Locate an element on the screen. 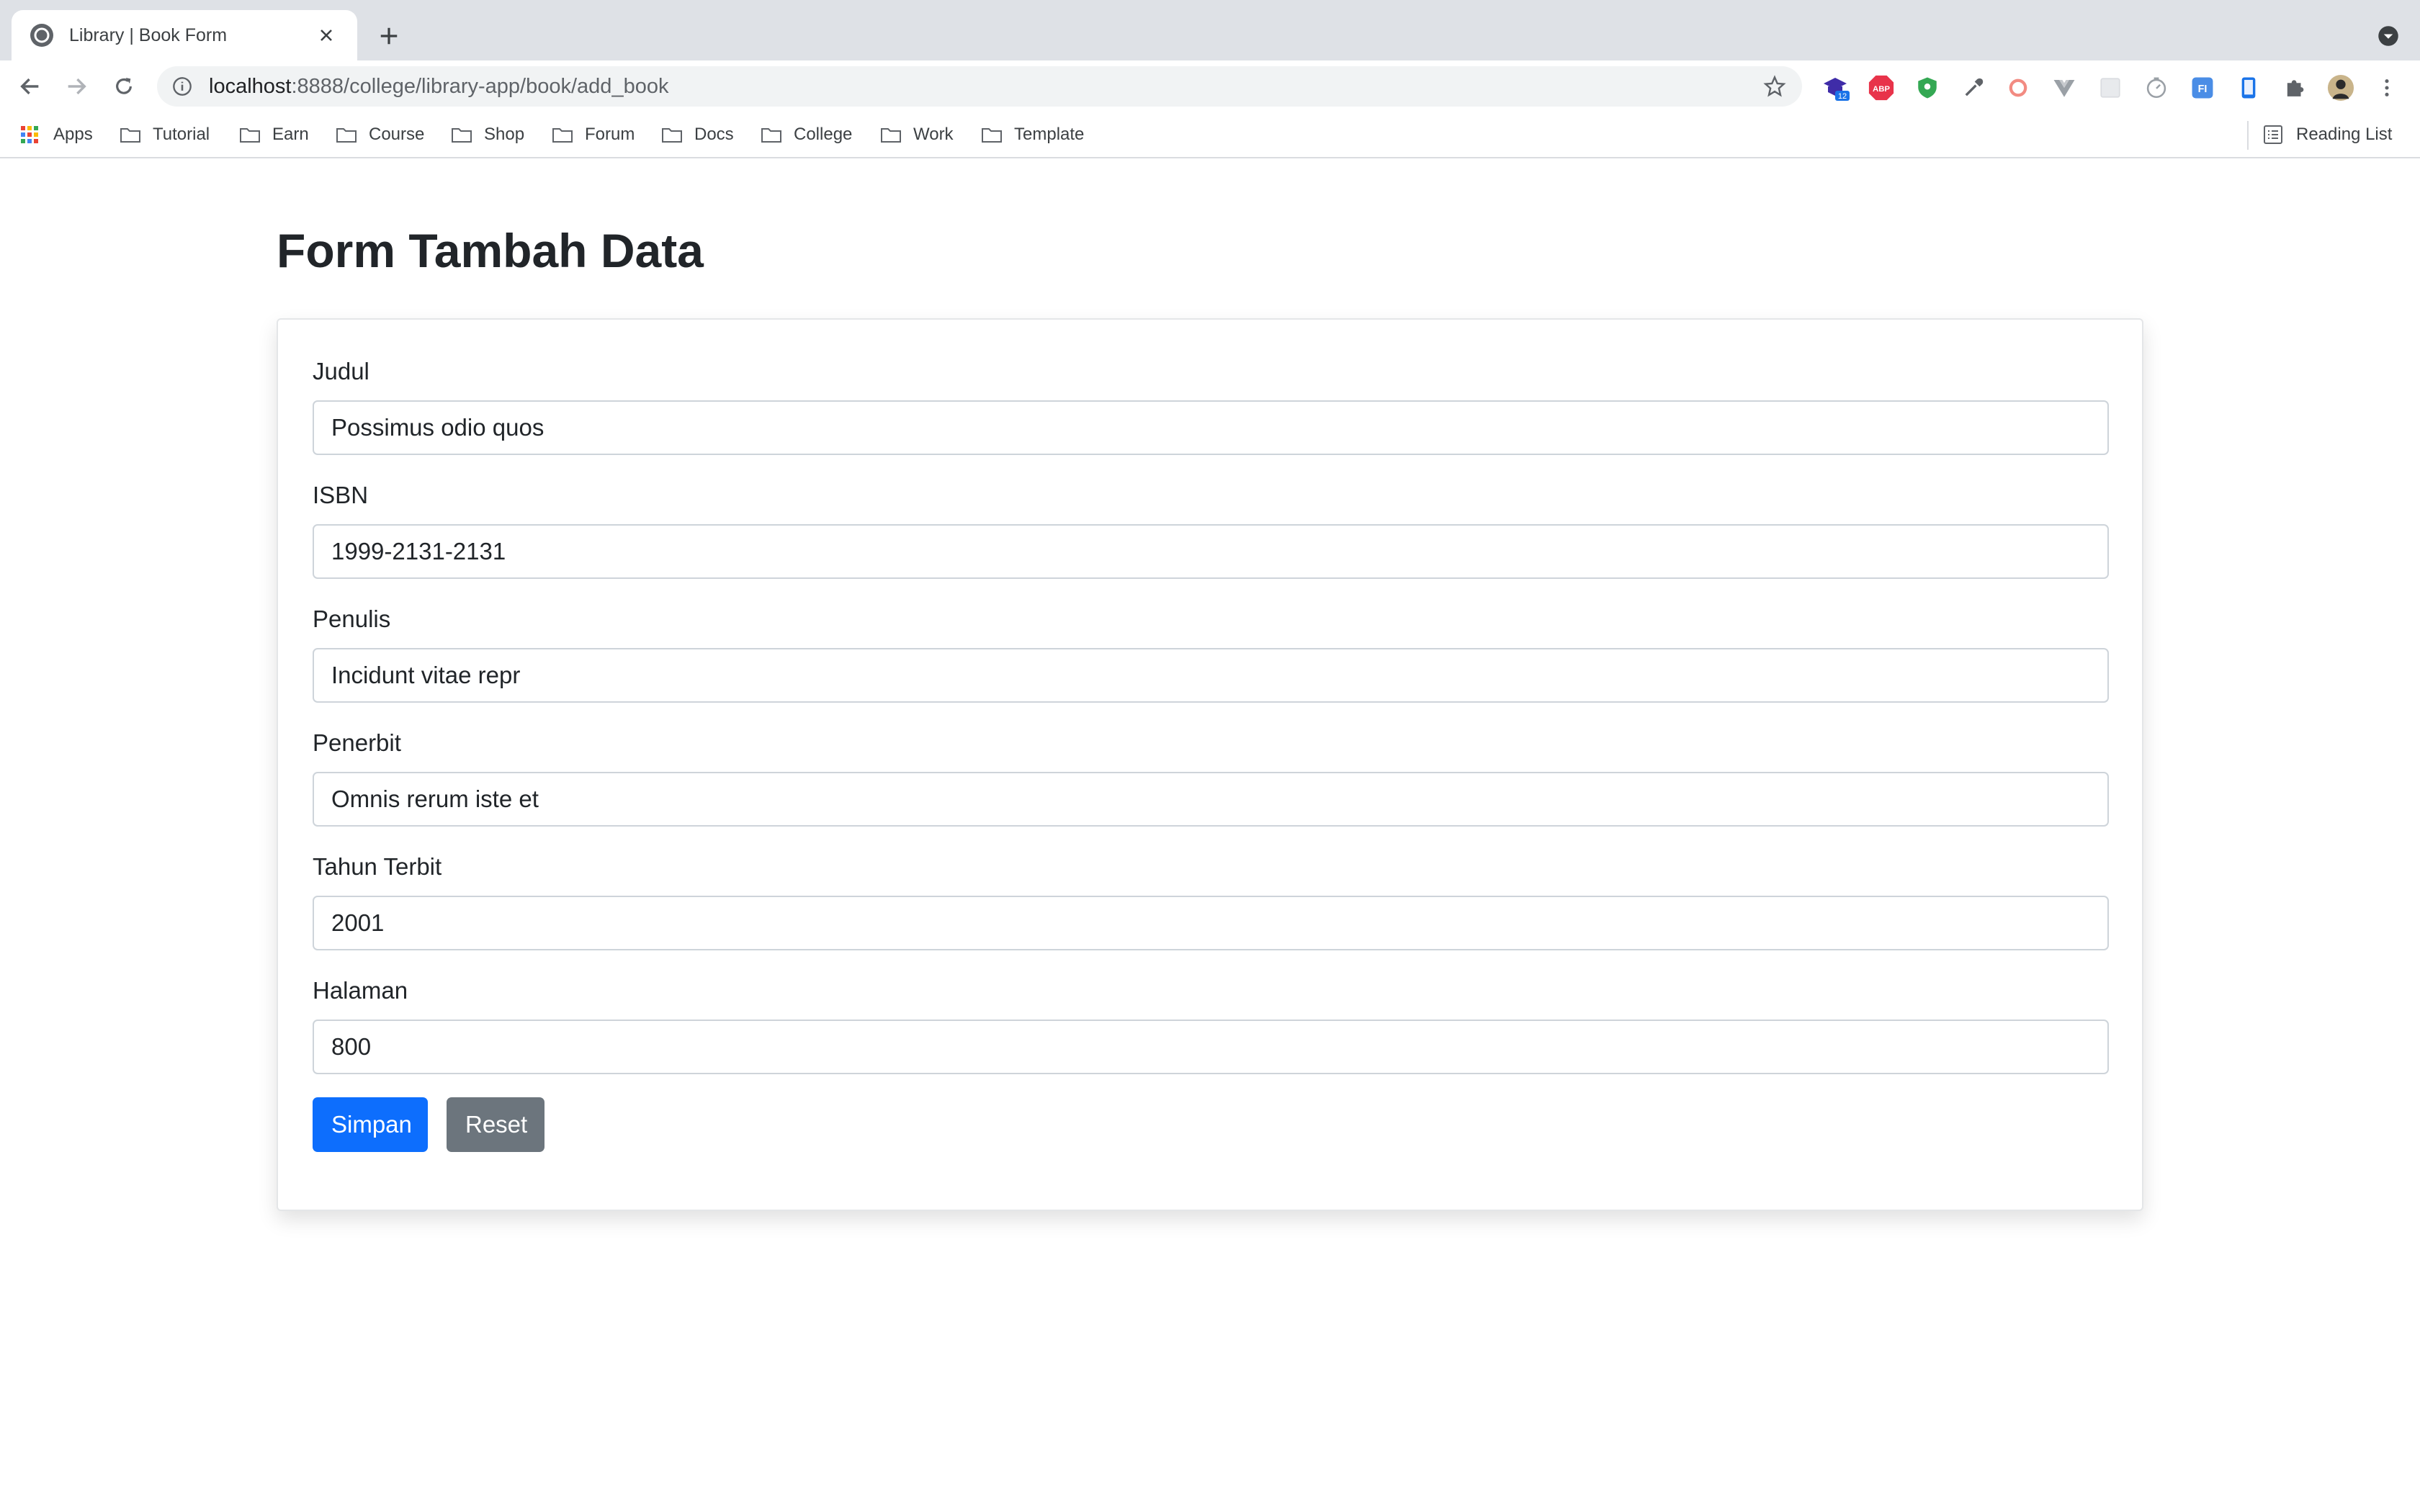 The image size is (2420, 1512). bookmark-folder-forum: Forum is located at coordinates (593, 134).